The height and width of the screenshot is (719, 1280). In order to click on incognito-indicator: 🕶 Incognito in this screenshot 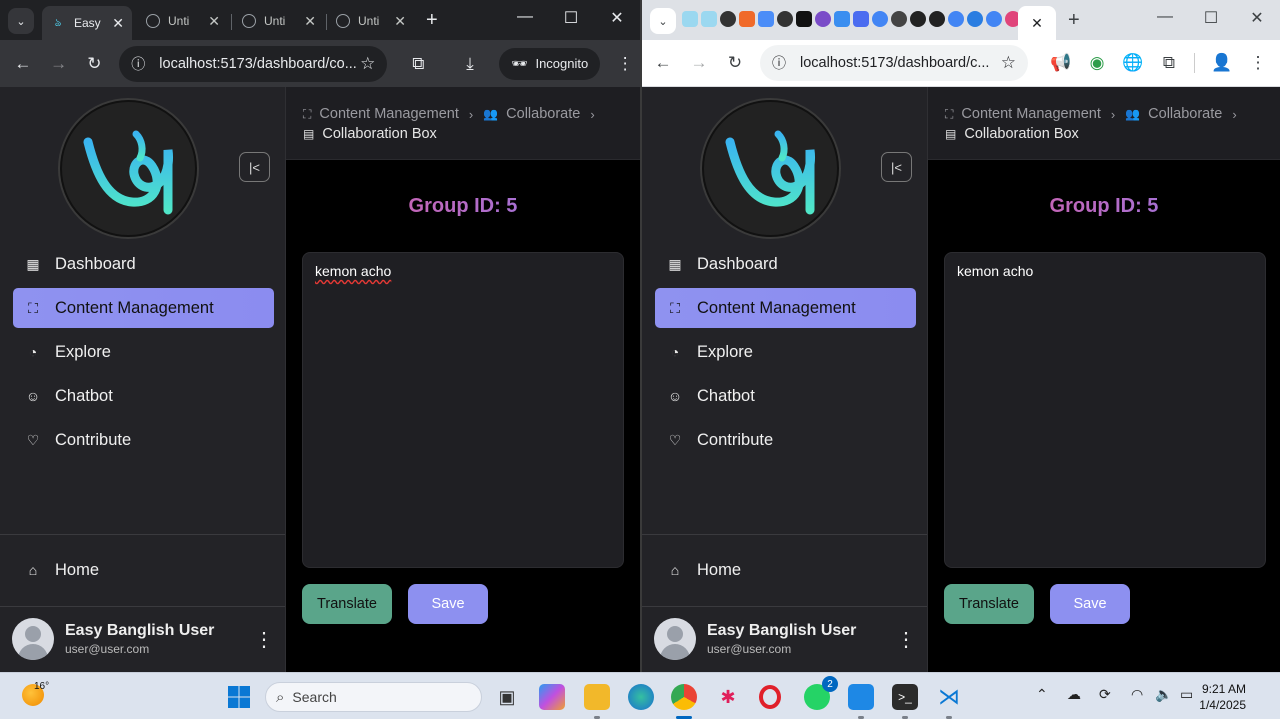, I will do `click(549, 63)`.